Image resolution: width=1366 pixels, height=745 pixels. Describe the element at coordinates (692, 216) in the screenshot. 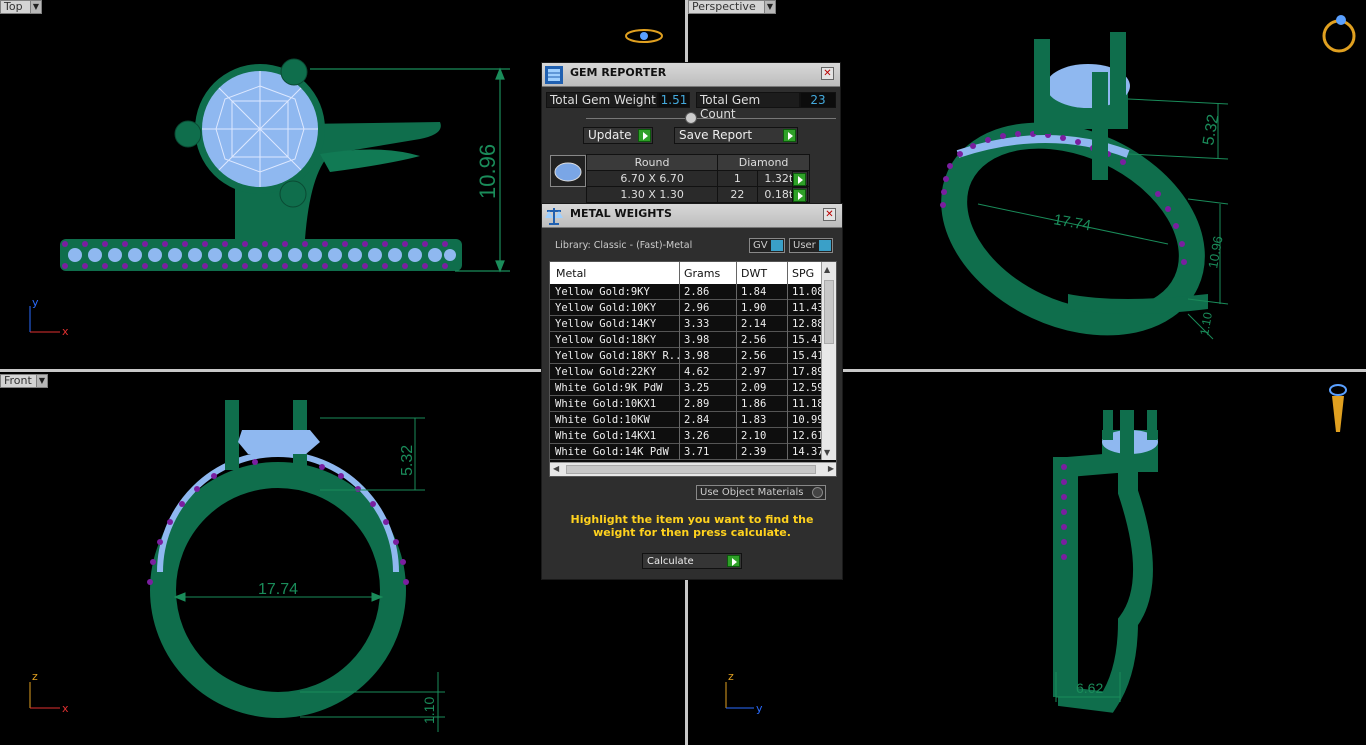

I see `metal-weights-titlebar: METAL WEIGHTS ✕` at that location.